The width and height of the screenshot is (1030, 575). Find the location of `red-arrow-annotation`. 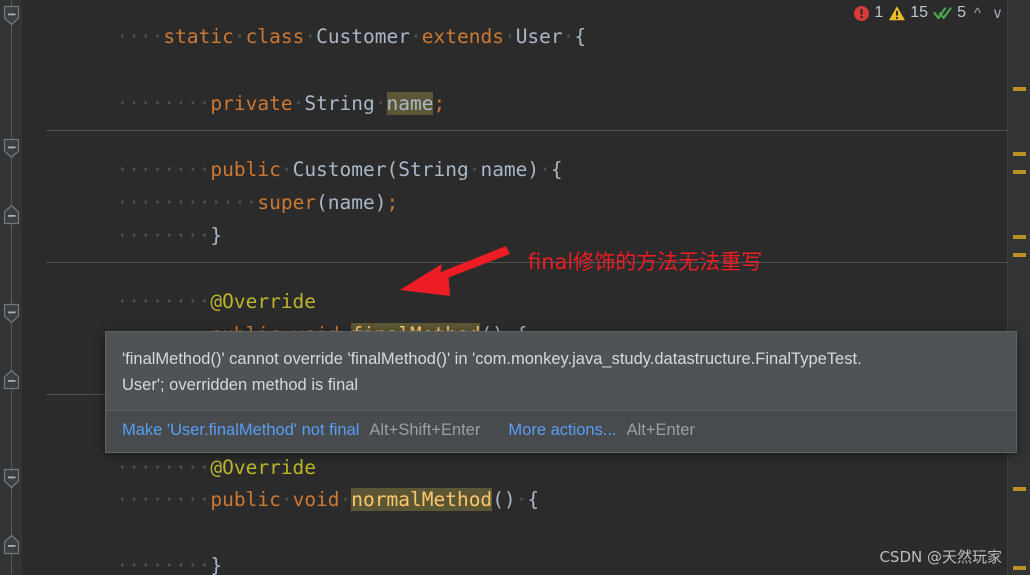

red-arrow-annotation is located at coordinates (463, 277).